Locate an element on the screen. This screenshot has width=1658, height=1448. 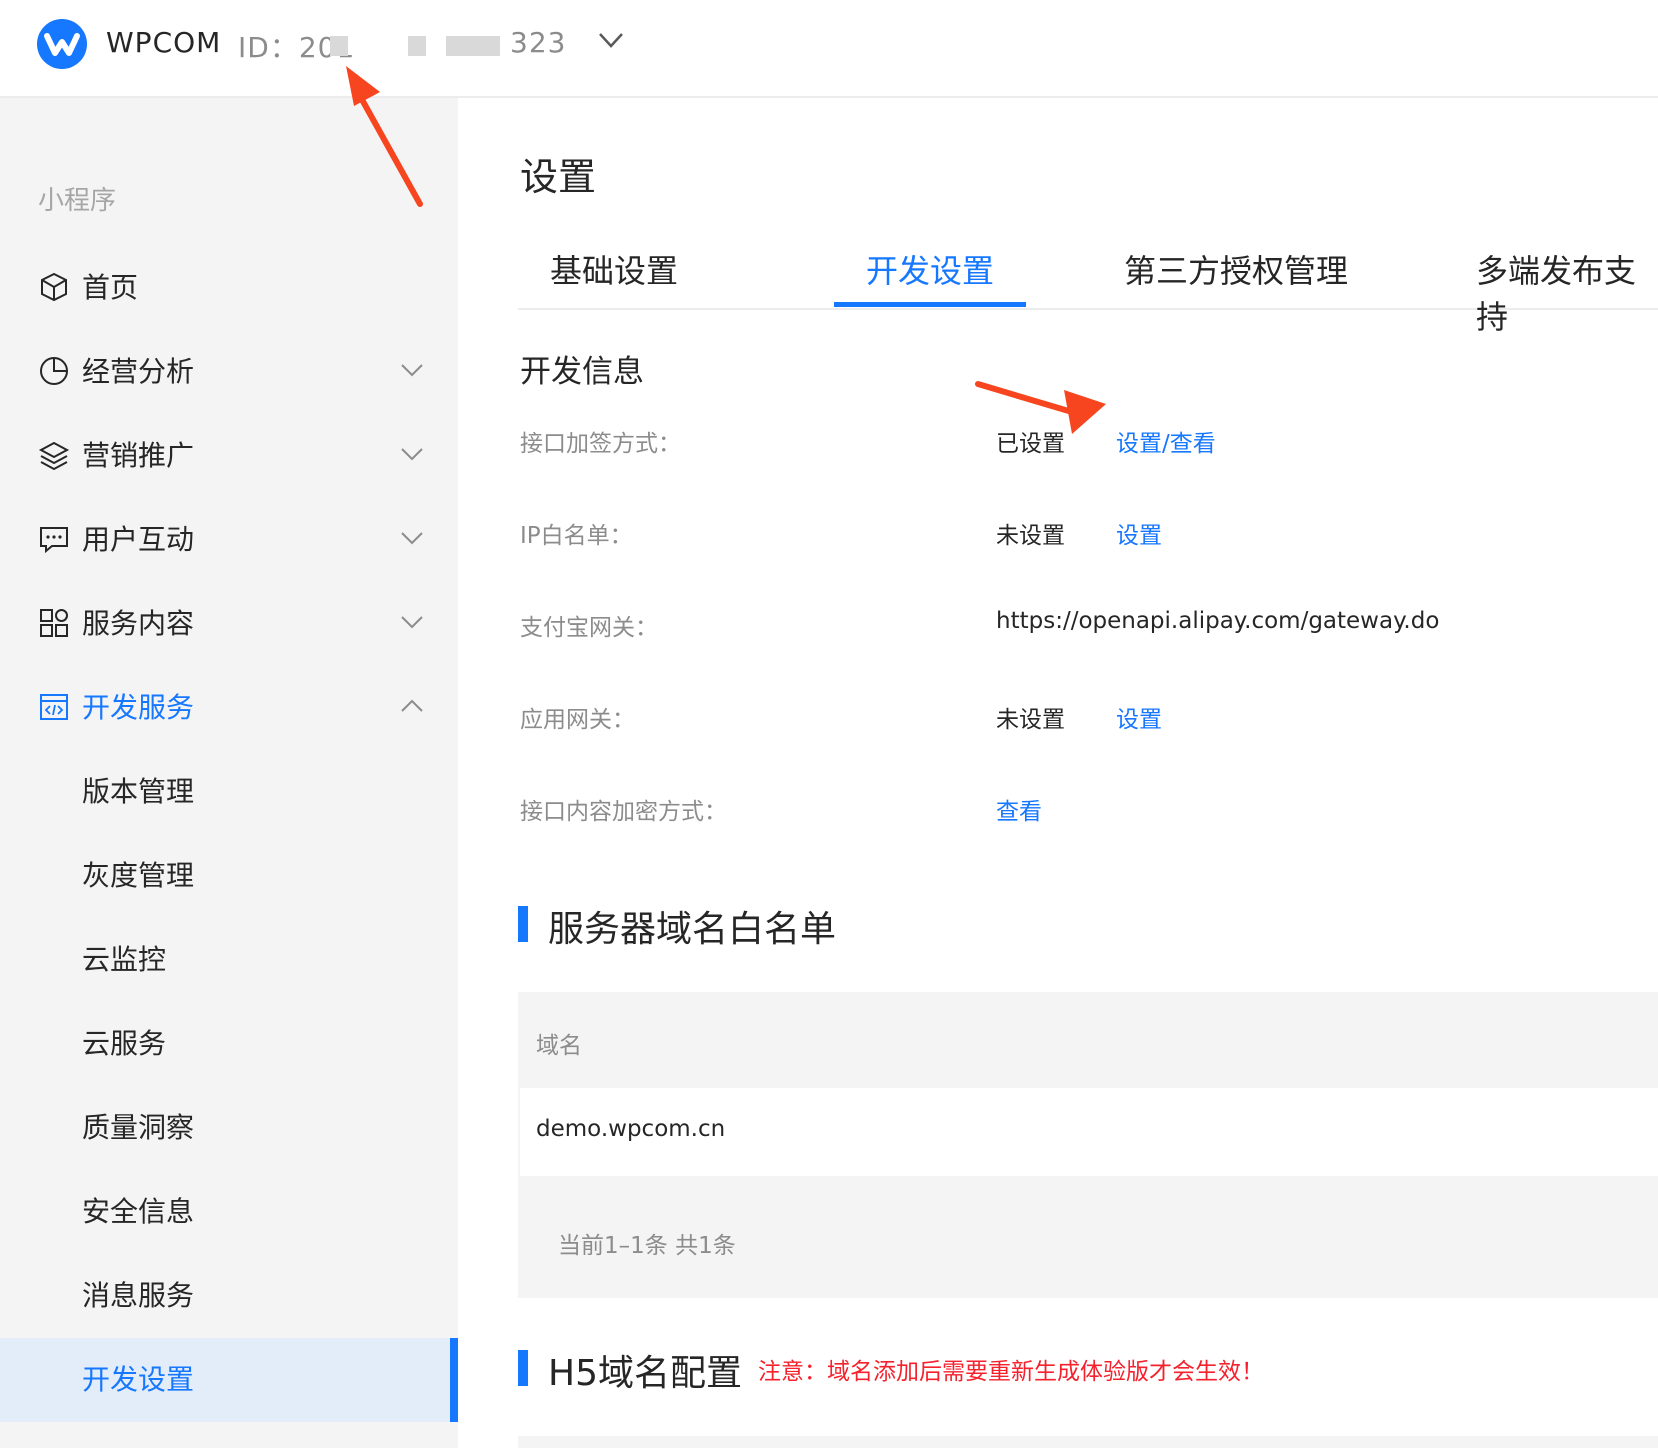
table-row: demo.wpcom.cn is located at coordinates (1089, 1132).